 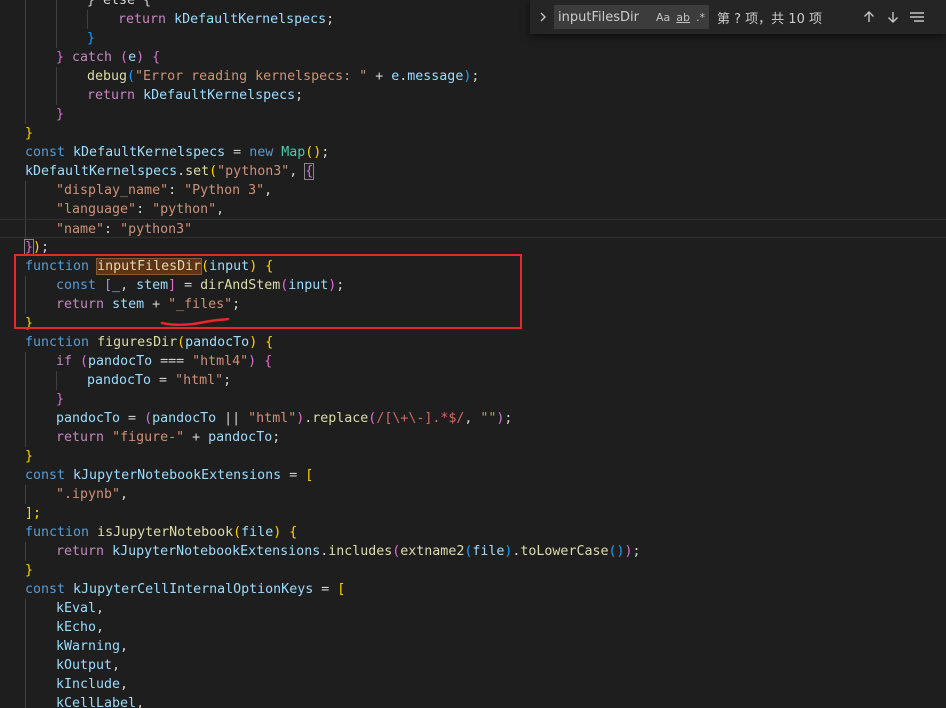 I want to click on toggle-replace-button, so click(x=543, y=17).